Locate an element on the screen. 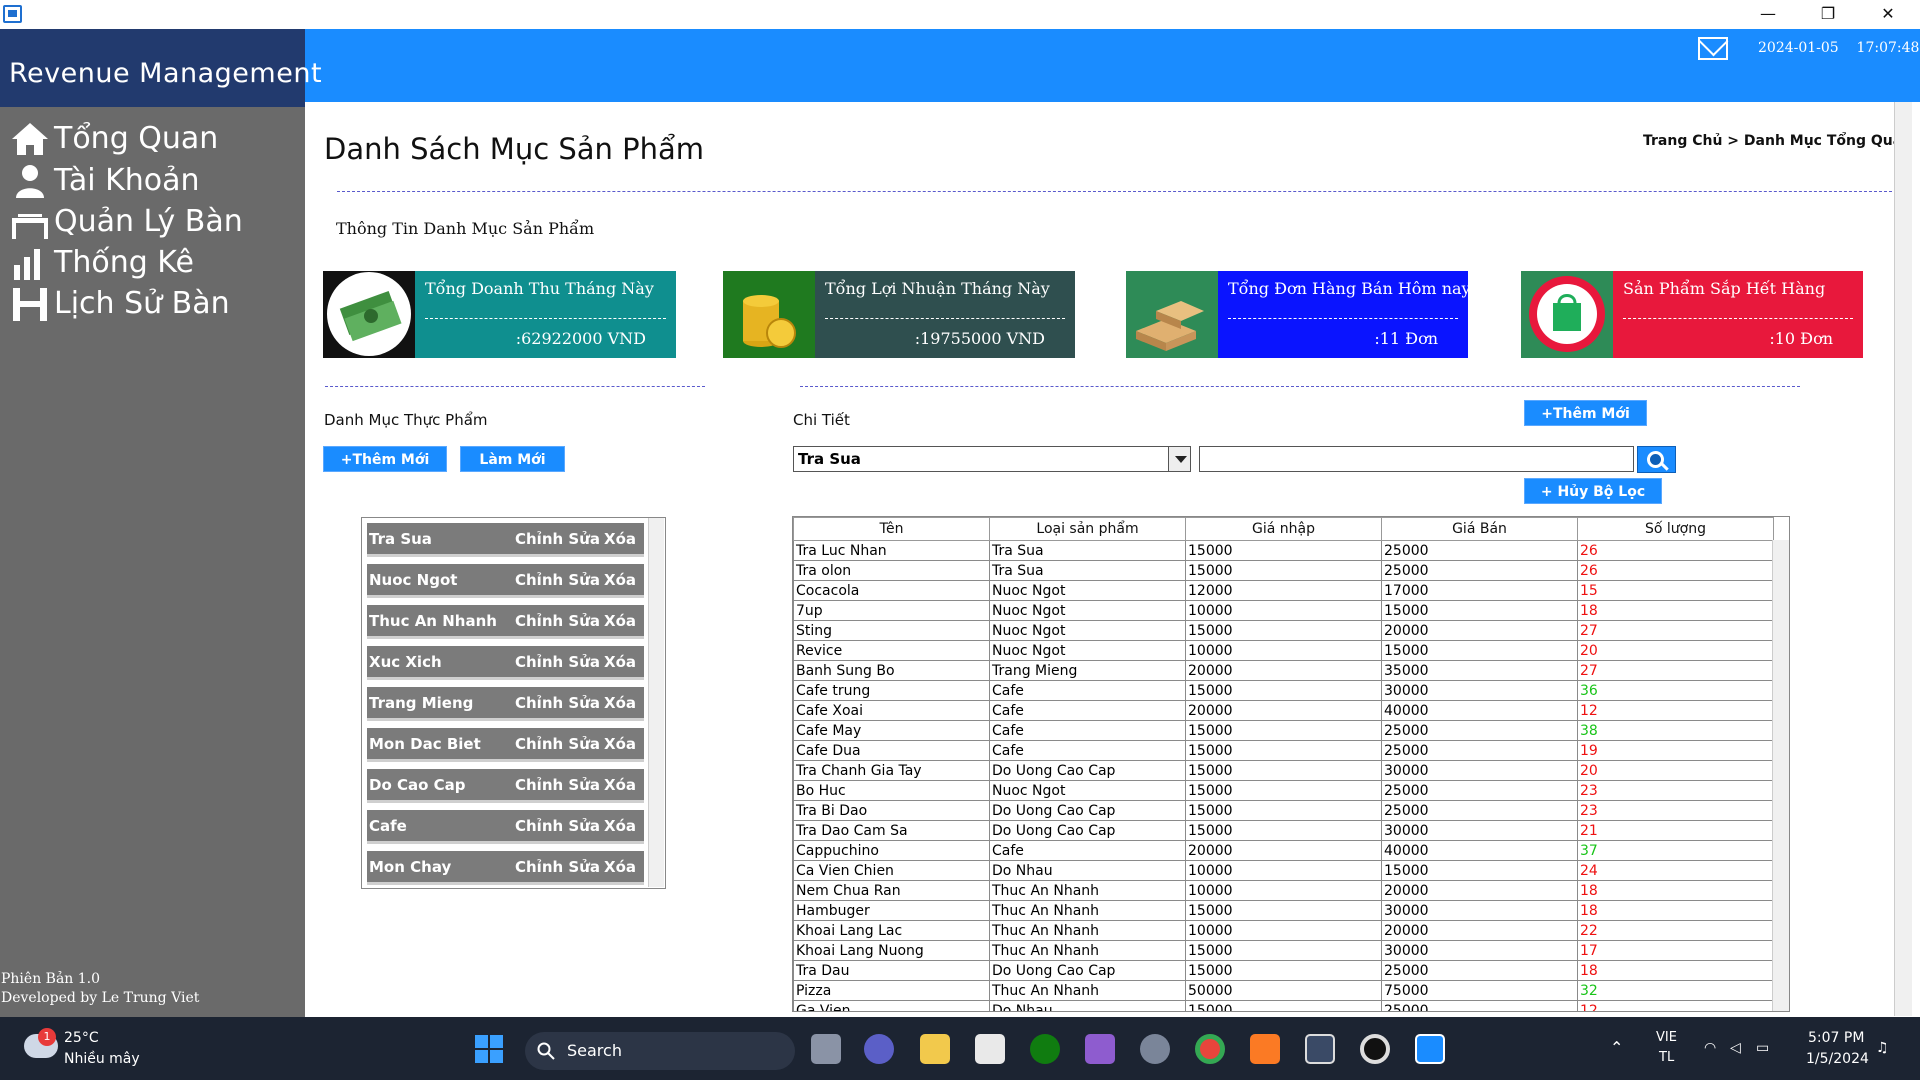 This screenshot has height=1080, width=1920. chevron-down-icon is located at coordinates (1179, 459).